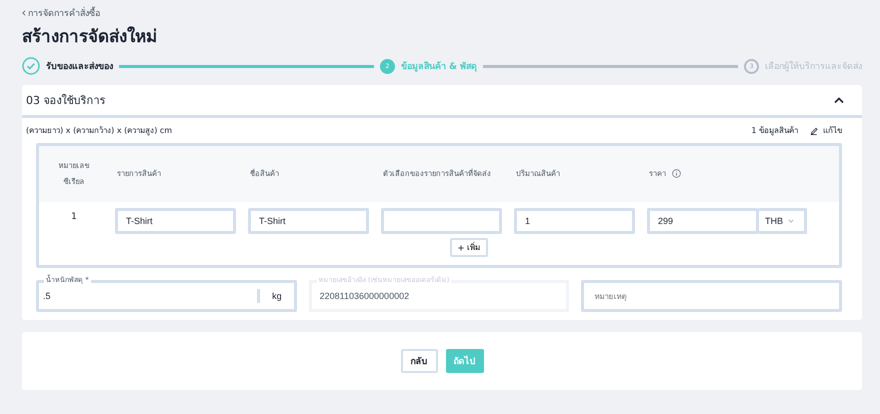  What do you see at coordinates (703, 221) in the screenshot?
I see `price-field: 299` at bounding box center [703, 221].